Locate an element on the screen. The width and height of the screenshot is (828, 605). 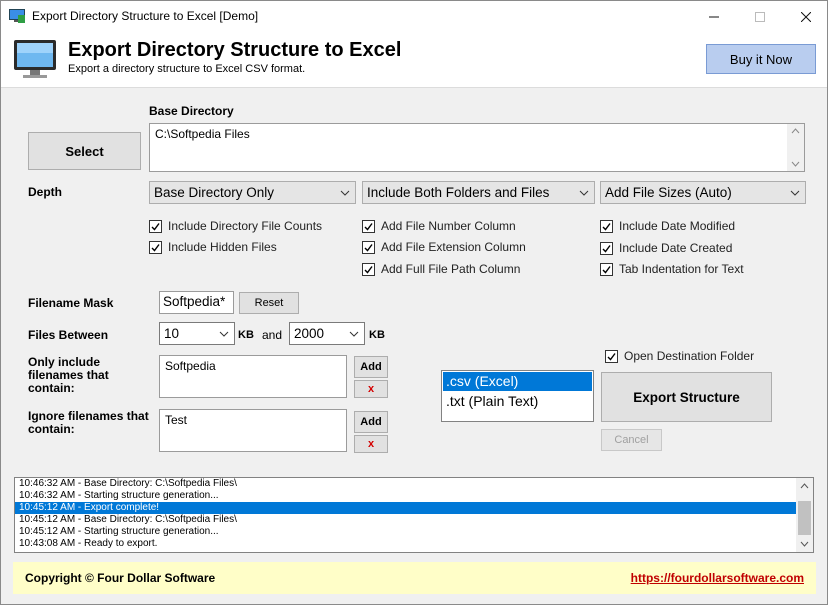
checkbox-label: Include Date Modified is located at coordinates (677, 226).